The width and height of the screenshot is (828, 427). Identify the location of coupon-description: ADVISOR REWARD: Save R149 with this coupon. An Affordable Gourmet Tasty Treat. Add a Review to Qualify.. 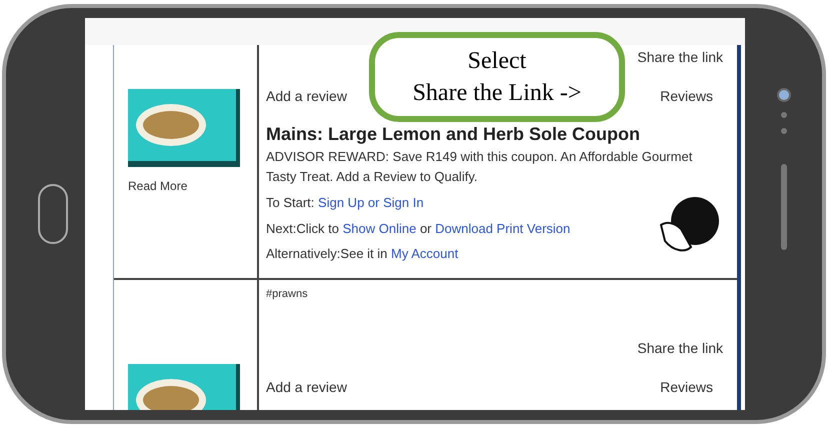
(480, 167).